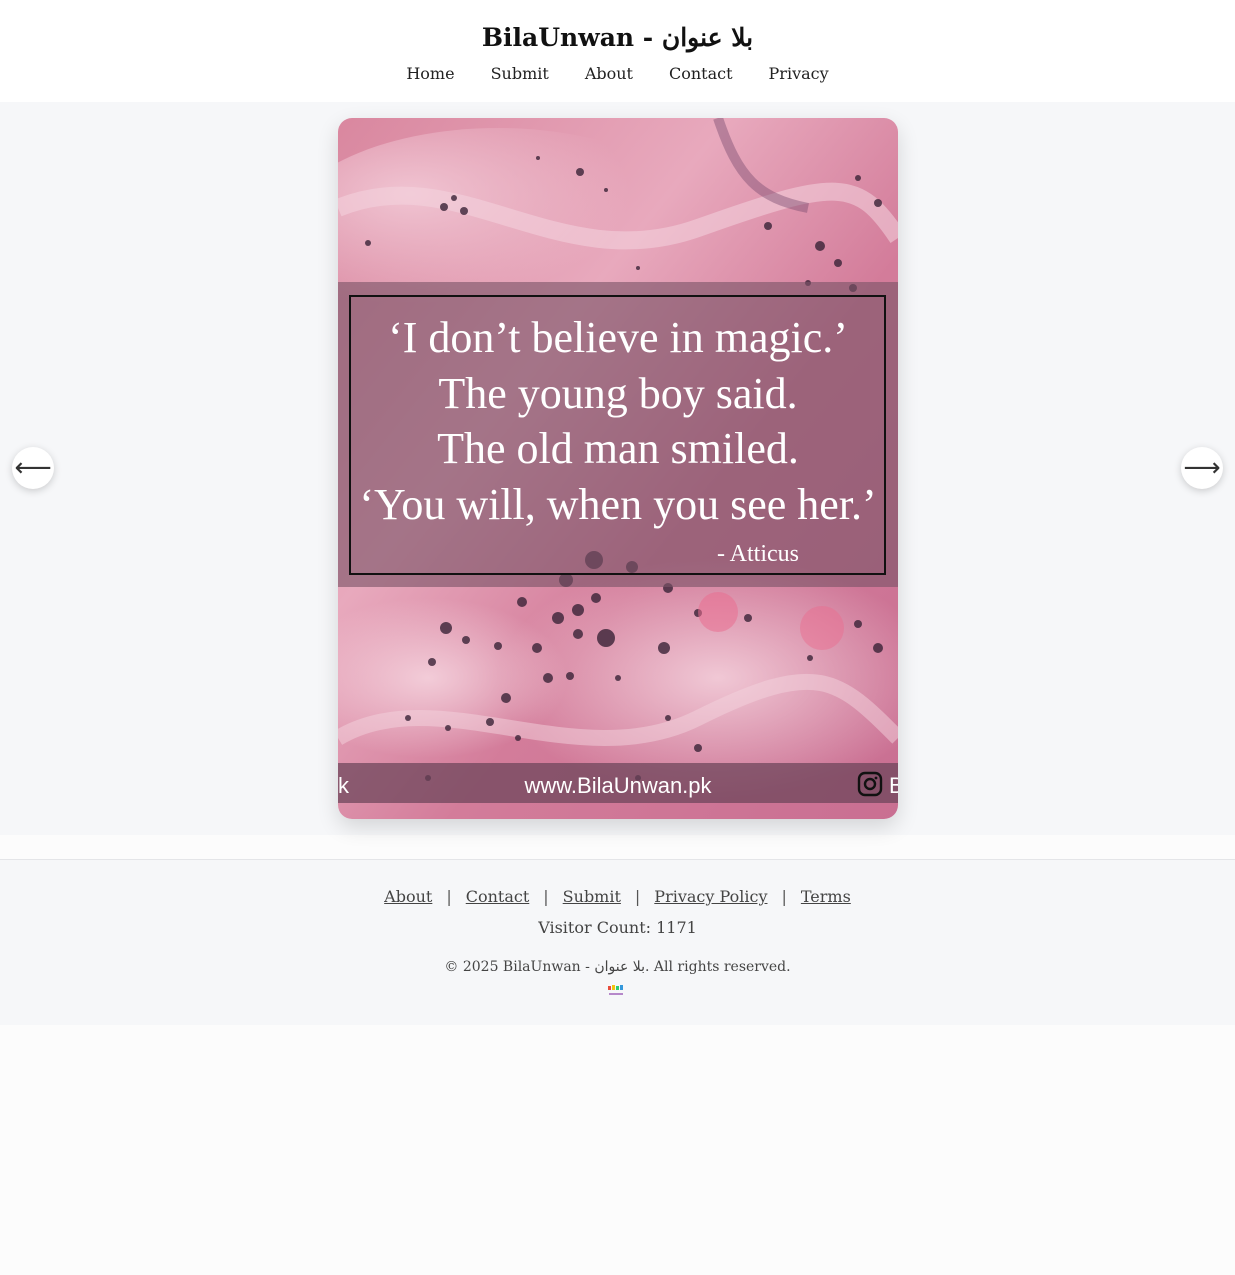 The width and height of the screenshot is (1235, 1275). Describe the element at coordinates (592, 897) in the screenshot. I see `footer-submit-link: Submit` at that location.